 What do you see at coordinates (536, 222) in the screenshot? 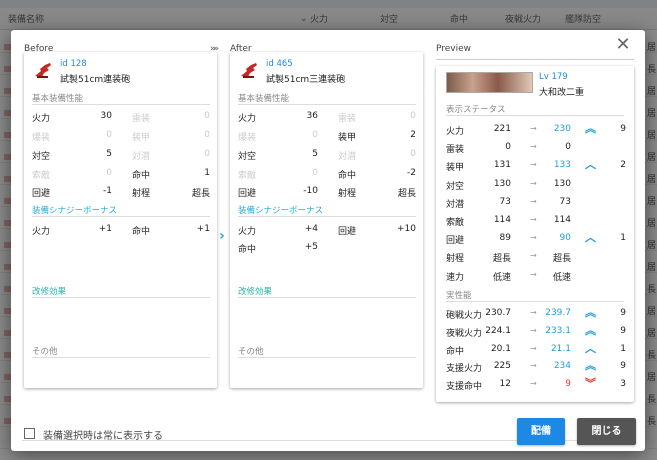
I see `preview-row: 索敵 114 → 114` at bounding box center [536, 222].